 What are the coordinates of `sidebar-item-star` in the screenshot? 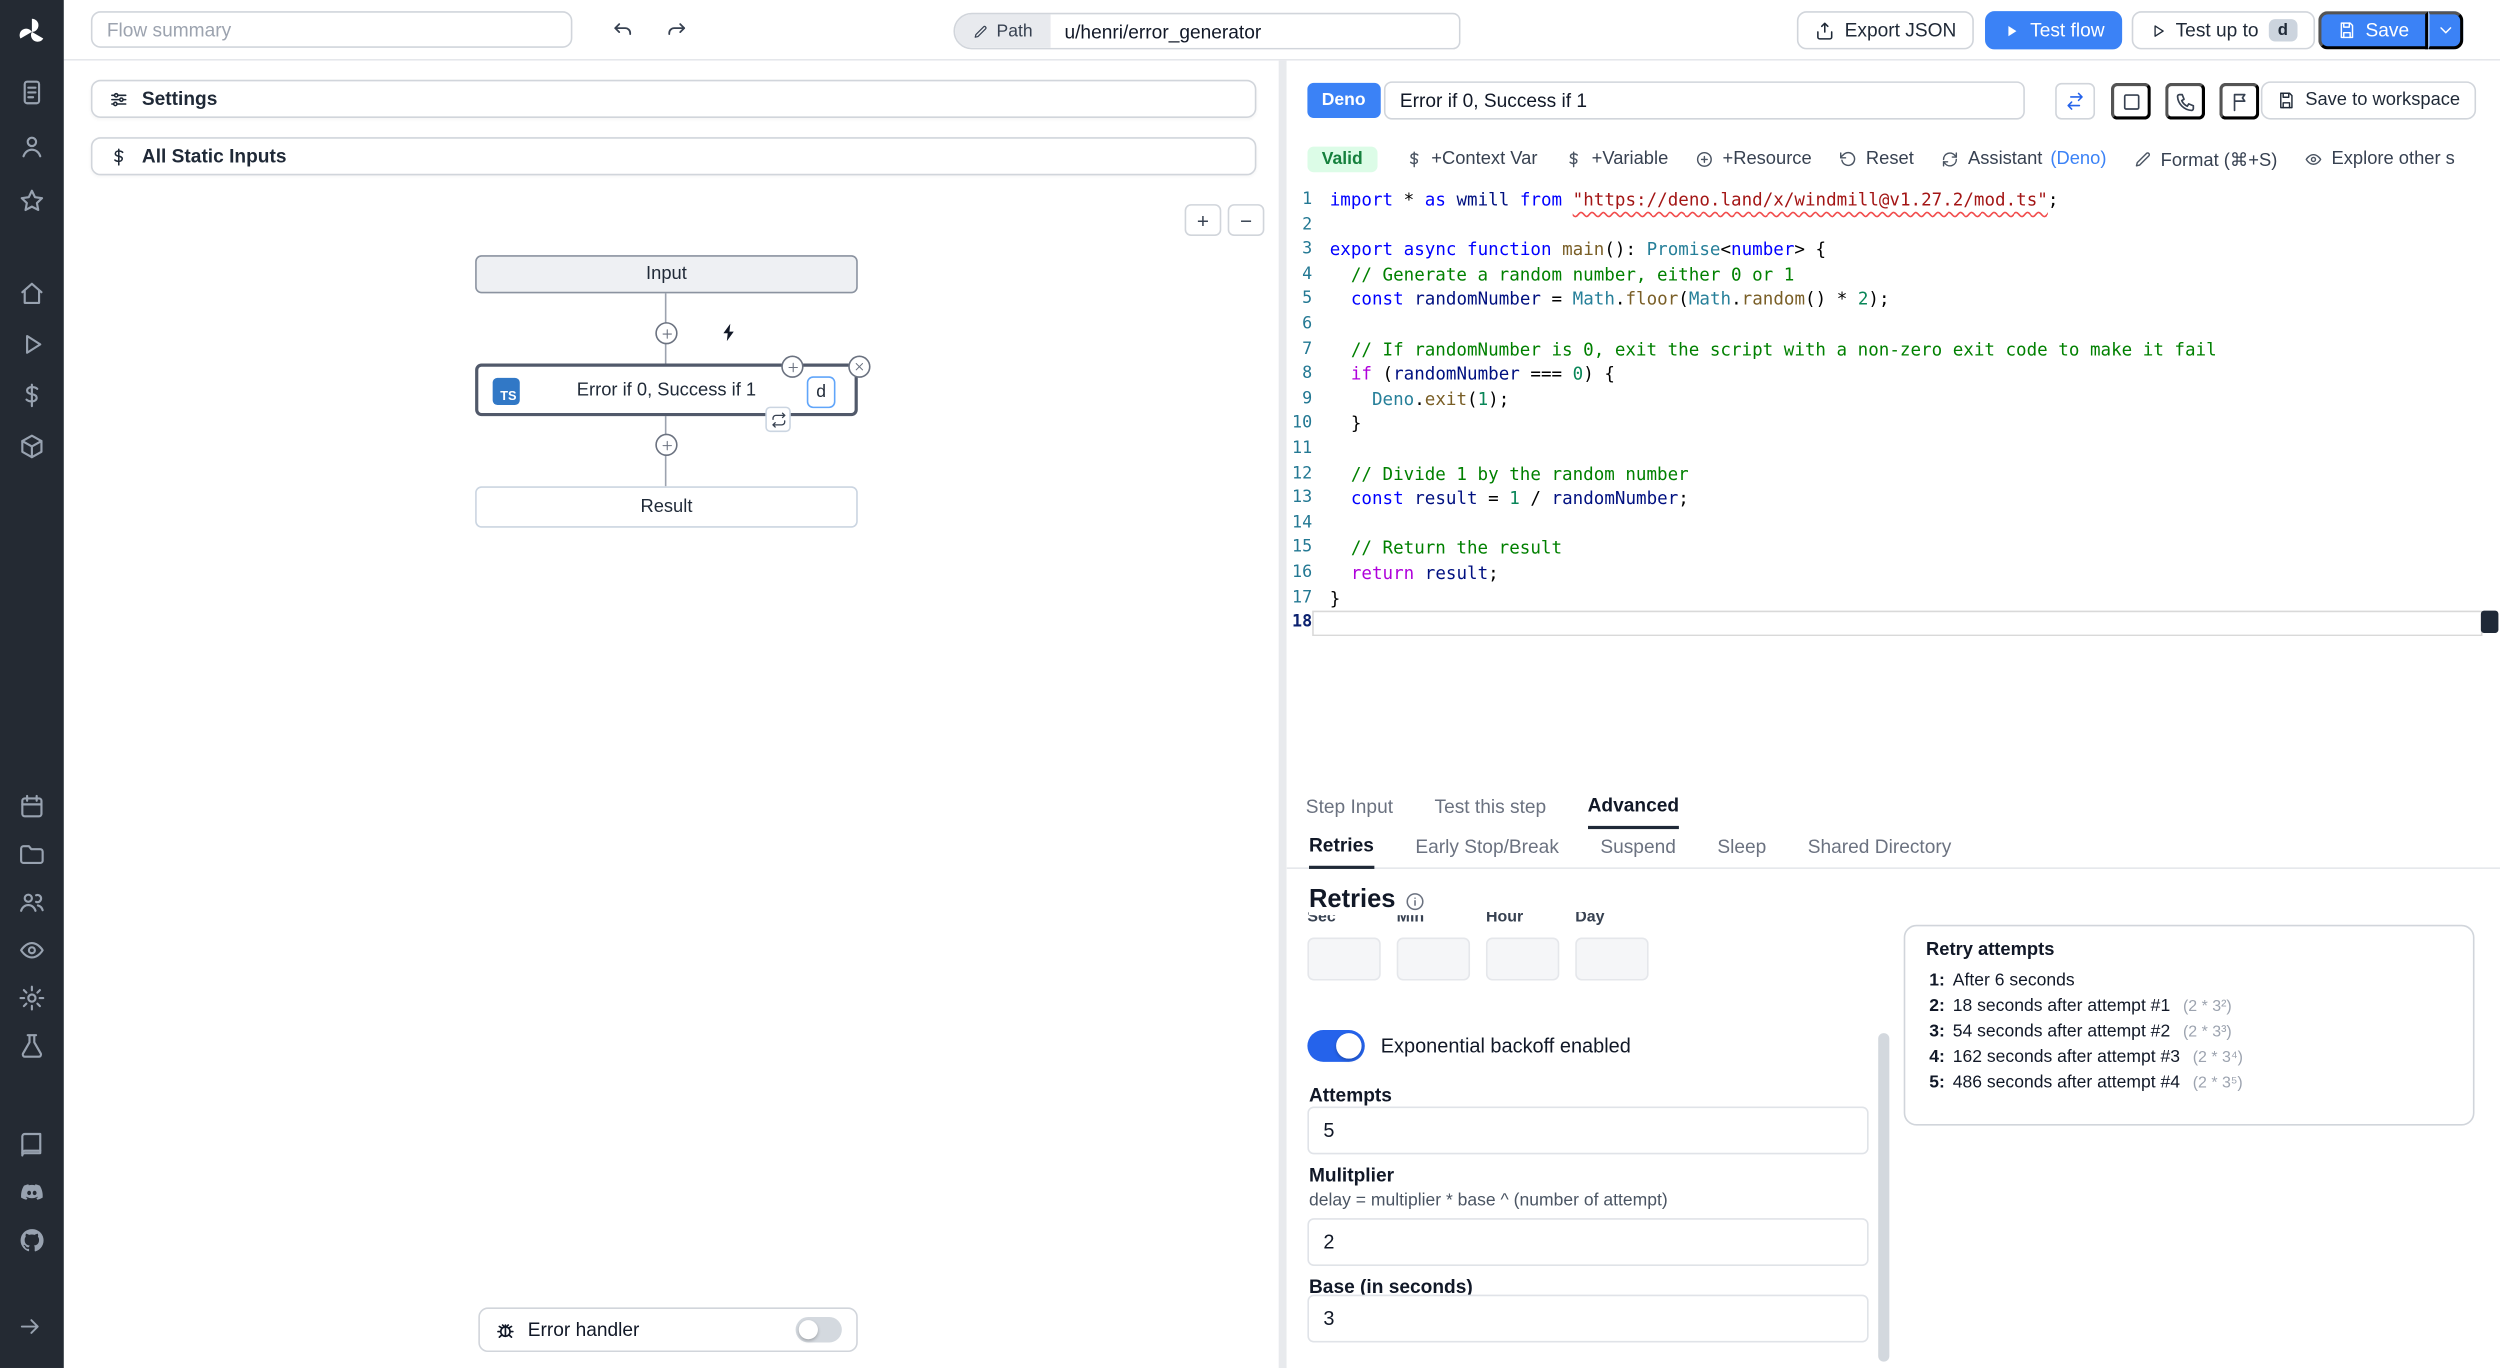 It's located at (32, 201).